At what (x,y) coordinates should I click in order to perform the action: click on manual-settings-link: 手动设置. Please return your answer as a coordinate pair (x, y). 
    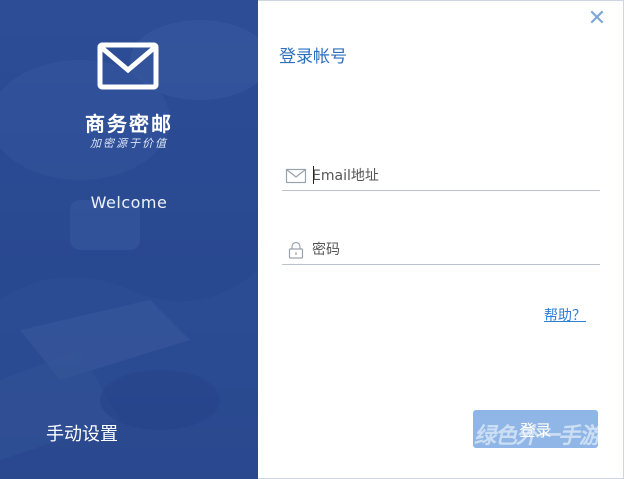
    Looking at the image, I should click on (82, 433).